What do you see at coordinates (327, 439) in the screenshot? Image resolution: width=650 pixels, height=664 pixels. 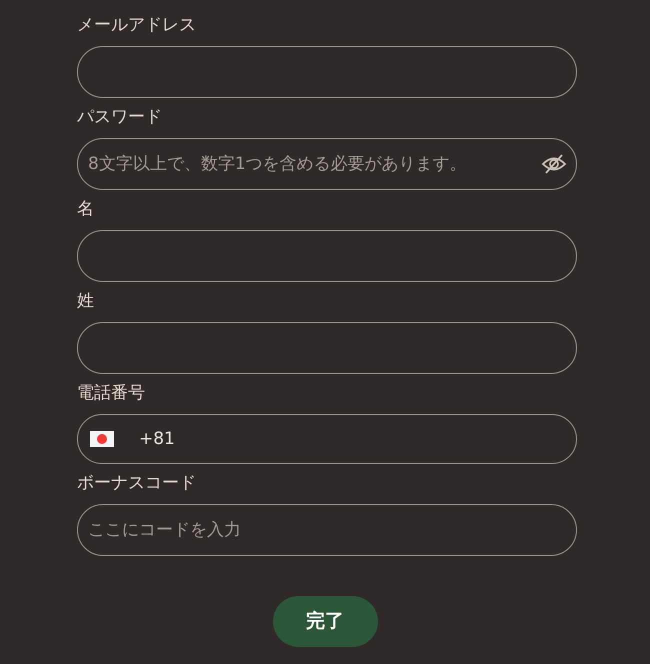 I see `phone-field: +81` at bounding box center [327, 439].